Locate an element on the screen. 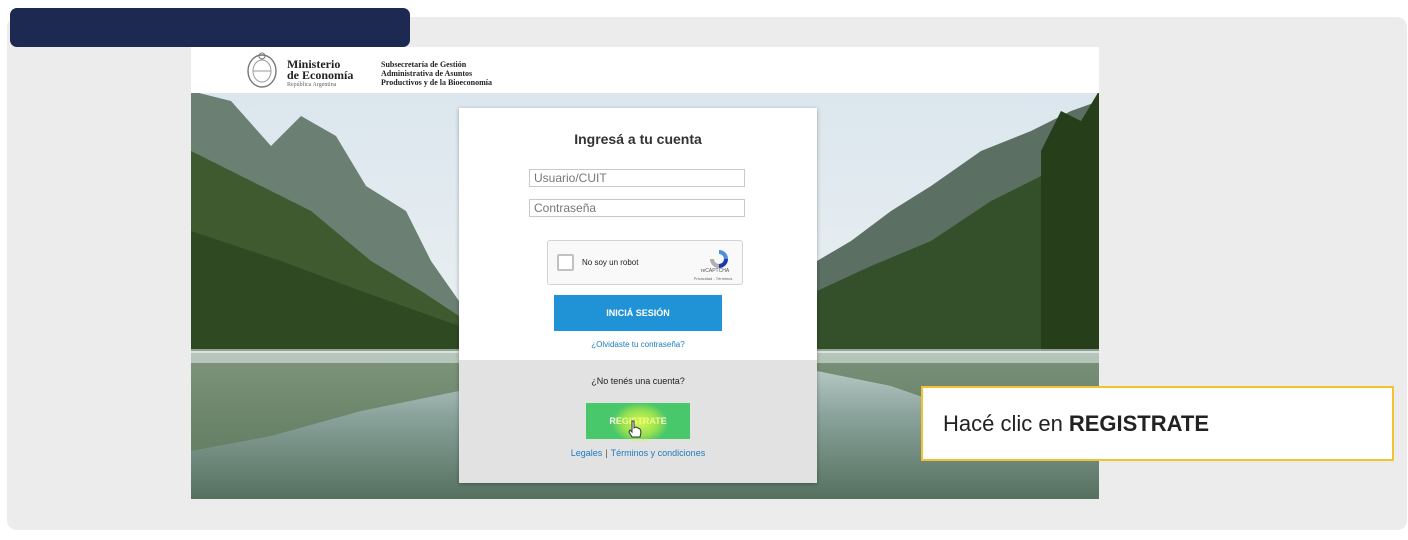  subsecretaria-line-1: Subsecretaría de Gestión is located at coordinates (424, 64).